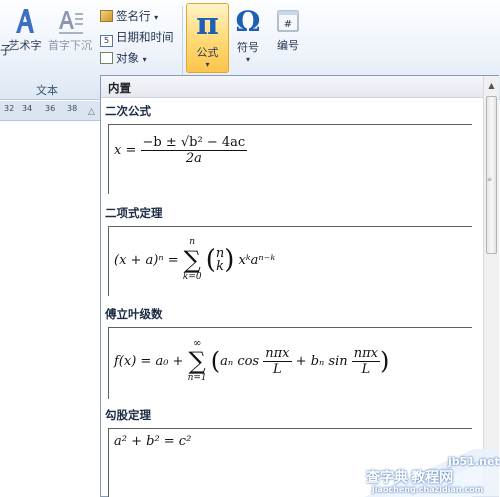 Image resolution: width=500 pixels, height=497 pixels. What do you see at coordinates (195, 259) in the screenshot?
I see `binomial-formula: (x + a)ⁿ = n ∑ k=0 ( n k ) xᵏaⁿ⁻ᵏ` at bounding box center [195, 259].